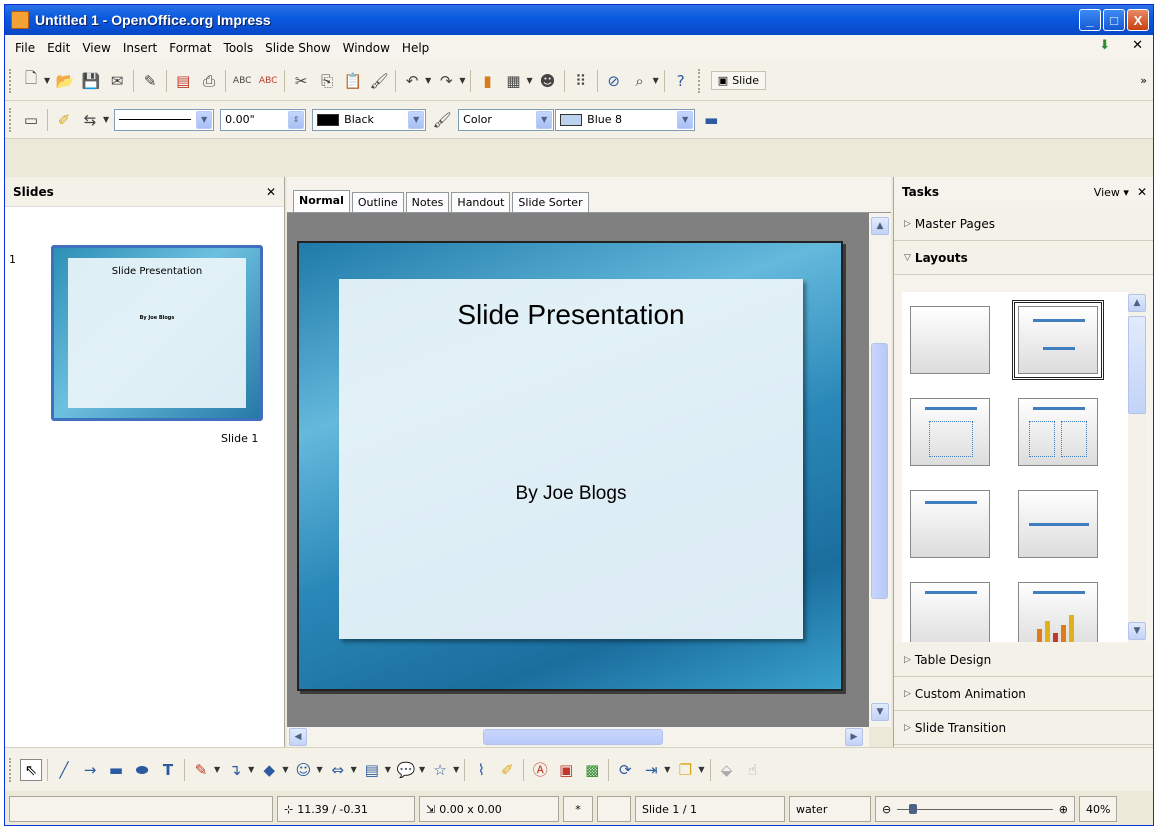  Describe the element at coordinates (117, 81) in the screenshot. I see `email-icon: ✉` at that location.